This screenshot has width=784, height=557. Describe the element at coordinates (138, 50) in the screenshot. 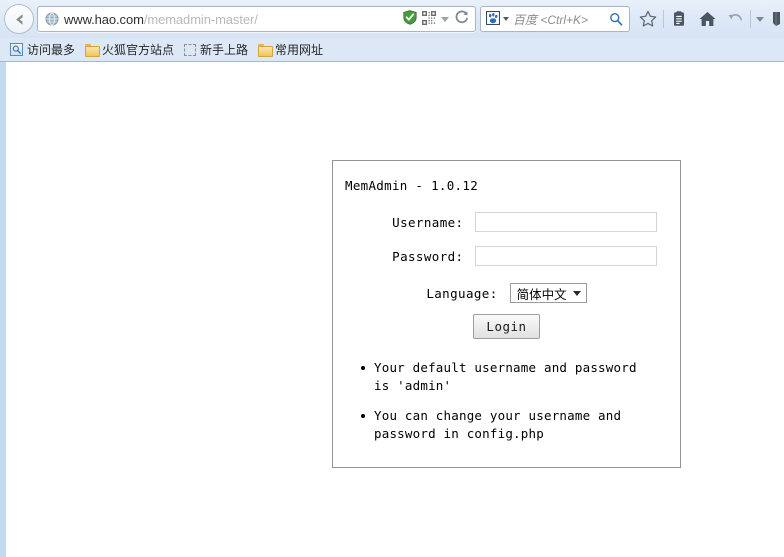

I see `bookmark-label: 火狐官方站点` at that location.